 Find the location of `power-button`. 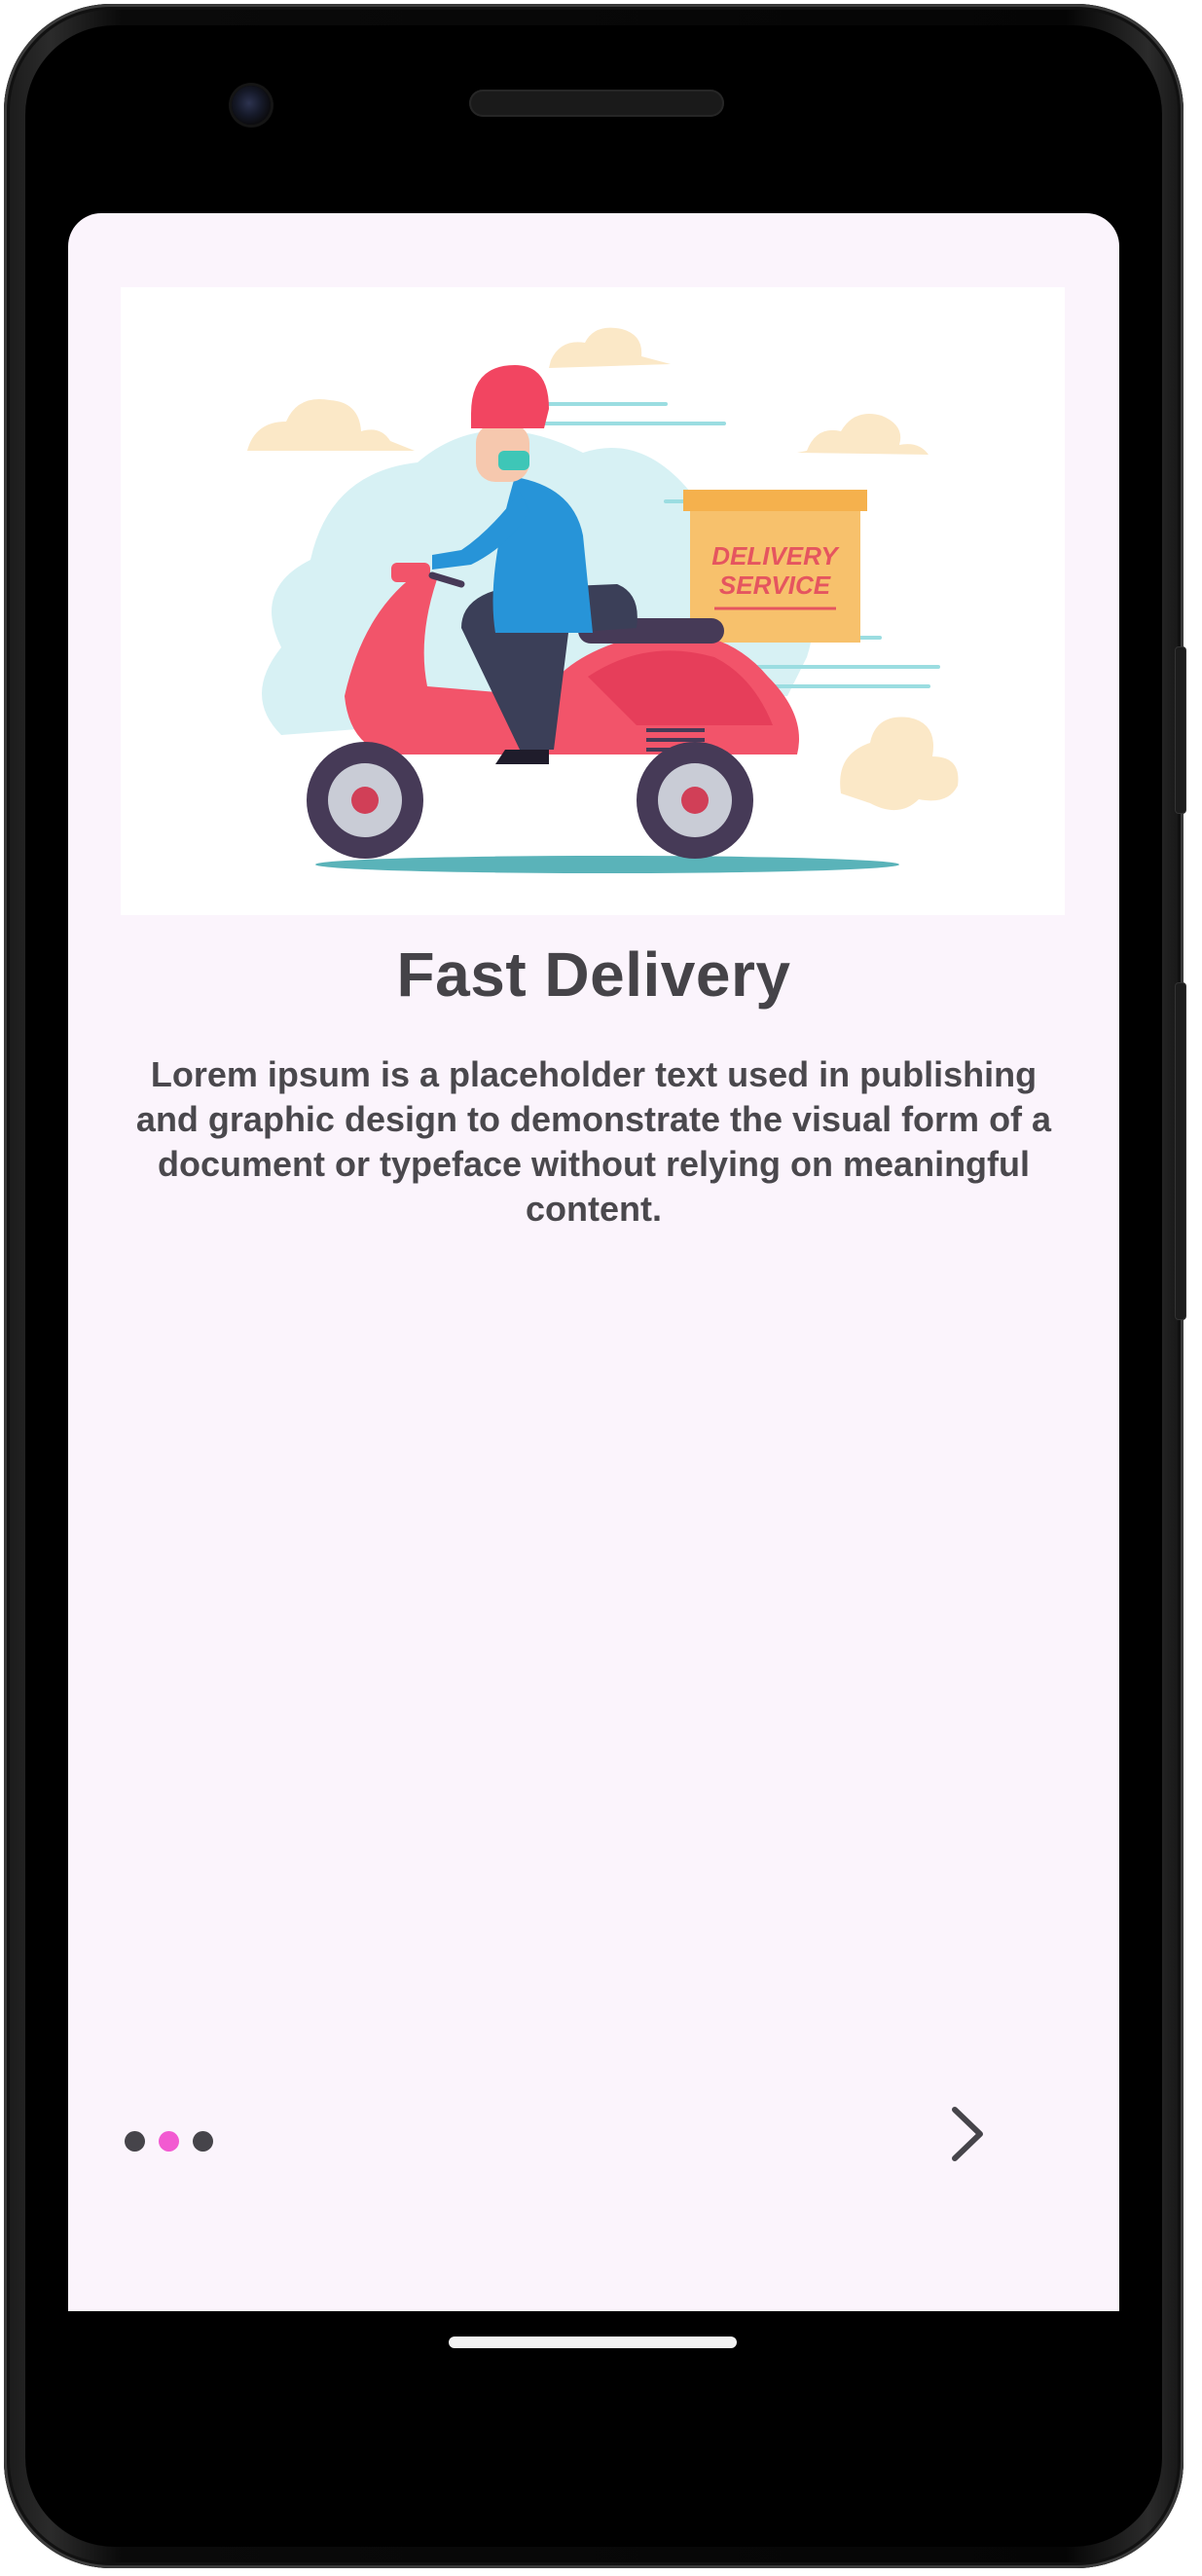

power-button is located at coordinates (1180, 730).